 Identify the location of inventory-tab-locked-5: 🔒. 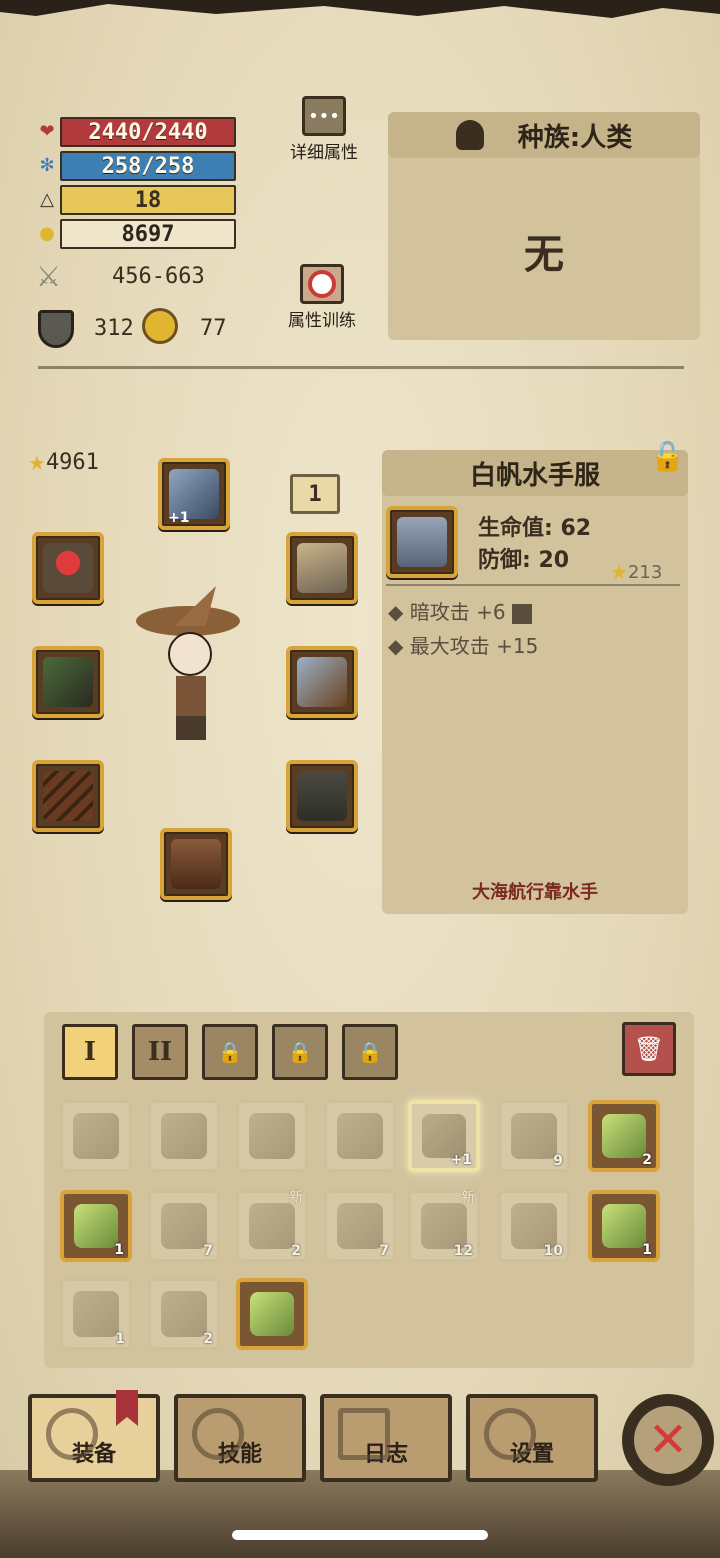
(370, 1052).